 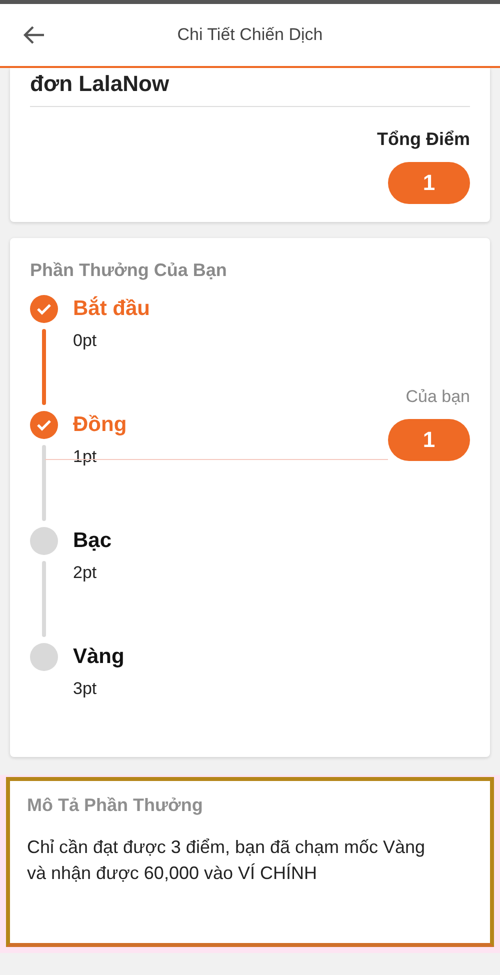 I want to click on milestone-points: 0pt, so click(x=85, y=340).